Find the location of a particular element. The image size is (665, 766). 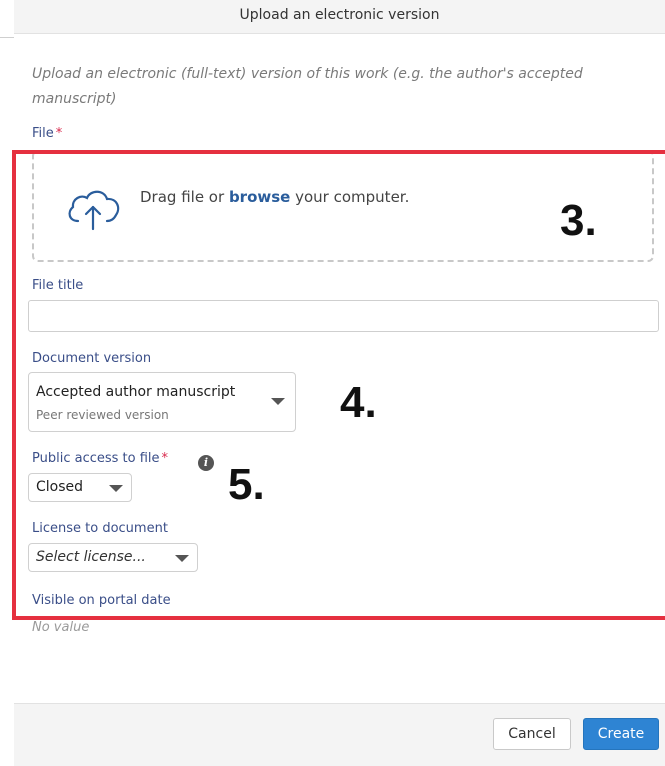

file-label: File * is located at coordinates (47, 133).